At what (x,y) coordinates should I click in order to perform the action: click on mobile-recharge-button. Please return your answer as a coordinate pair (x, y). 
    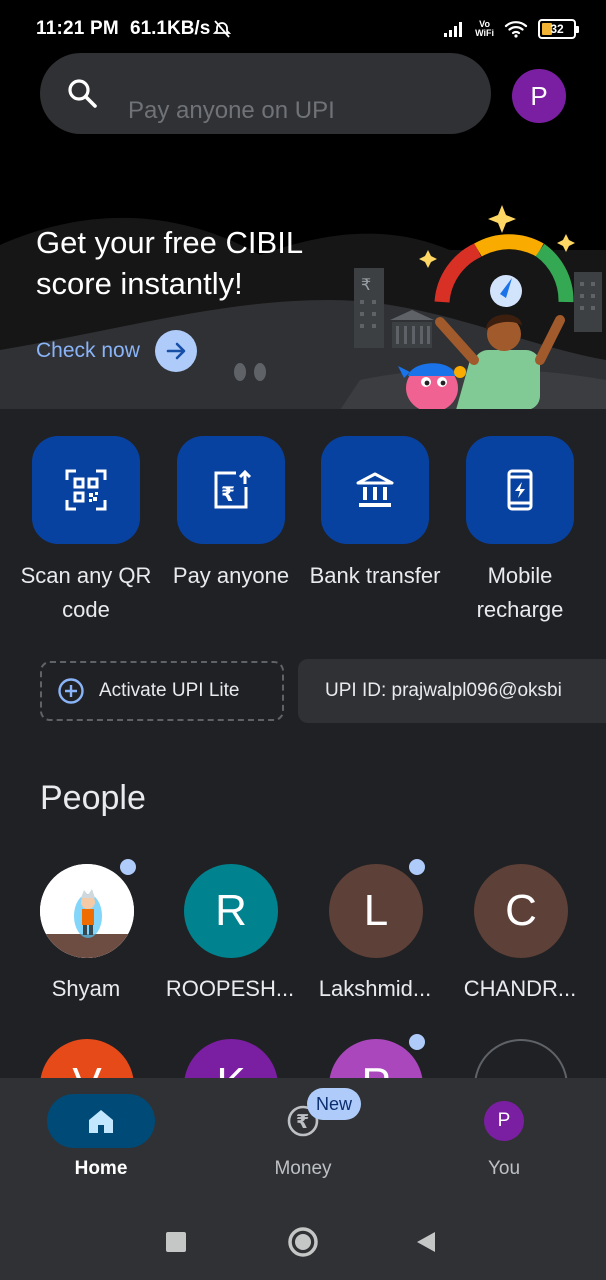
    Looking at the image, I should click on (520, 490).